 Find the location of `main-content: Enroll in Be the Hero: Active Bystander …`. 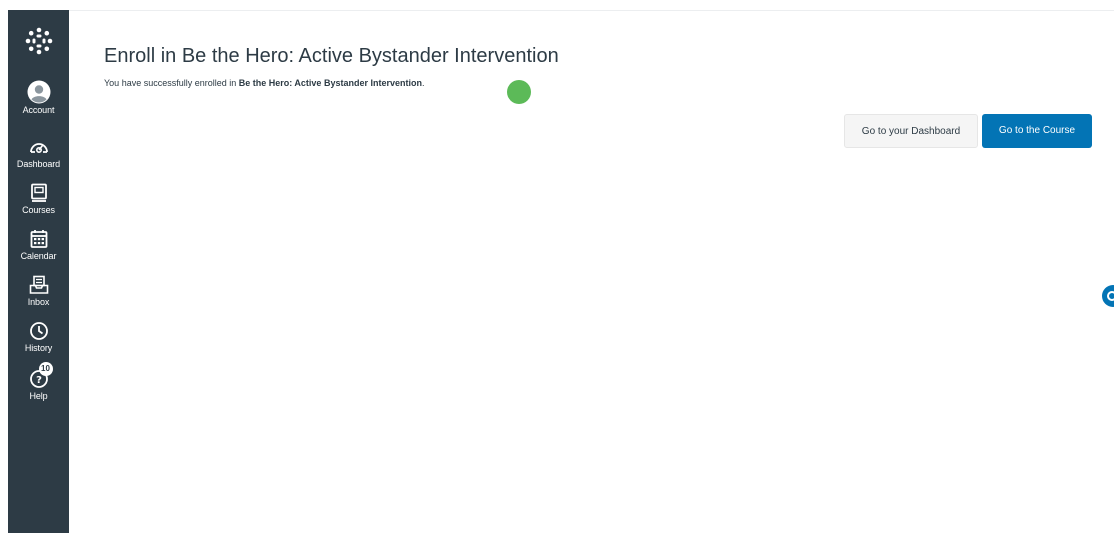

main-content: Enroll in Be the Hero: Active Bystander … is located at coordinates (609, 65).